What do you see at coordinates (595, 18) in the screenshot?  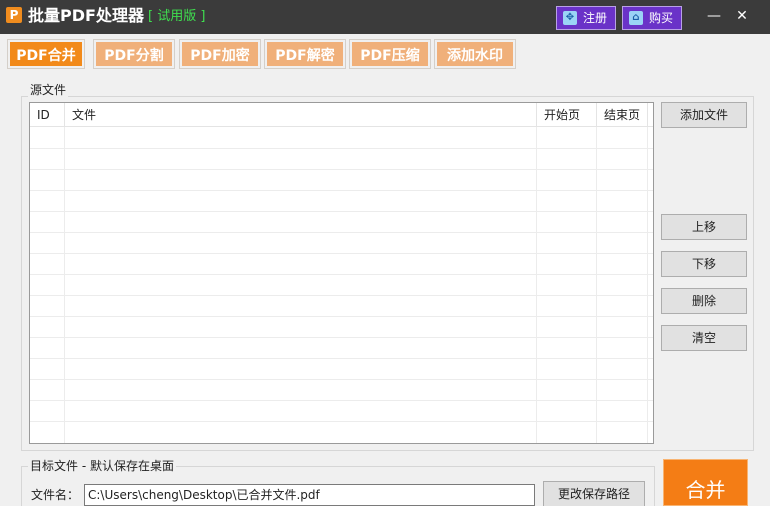 I see `register-label: 注册` at bounding box center [595, 18].